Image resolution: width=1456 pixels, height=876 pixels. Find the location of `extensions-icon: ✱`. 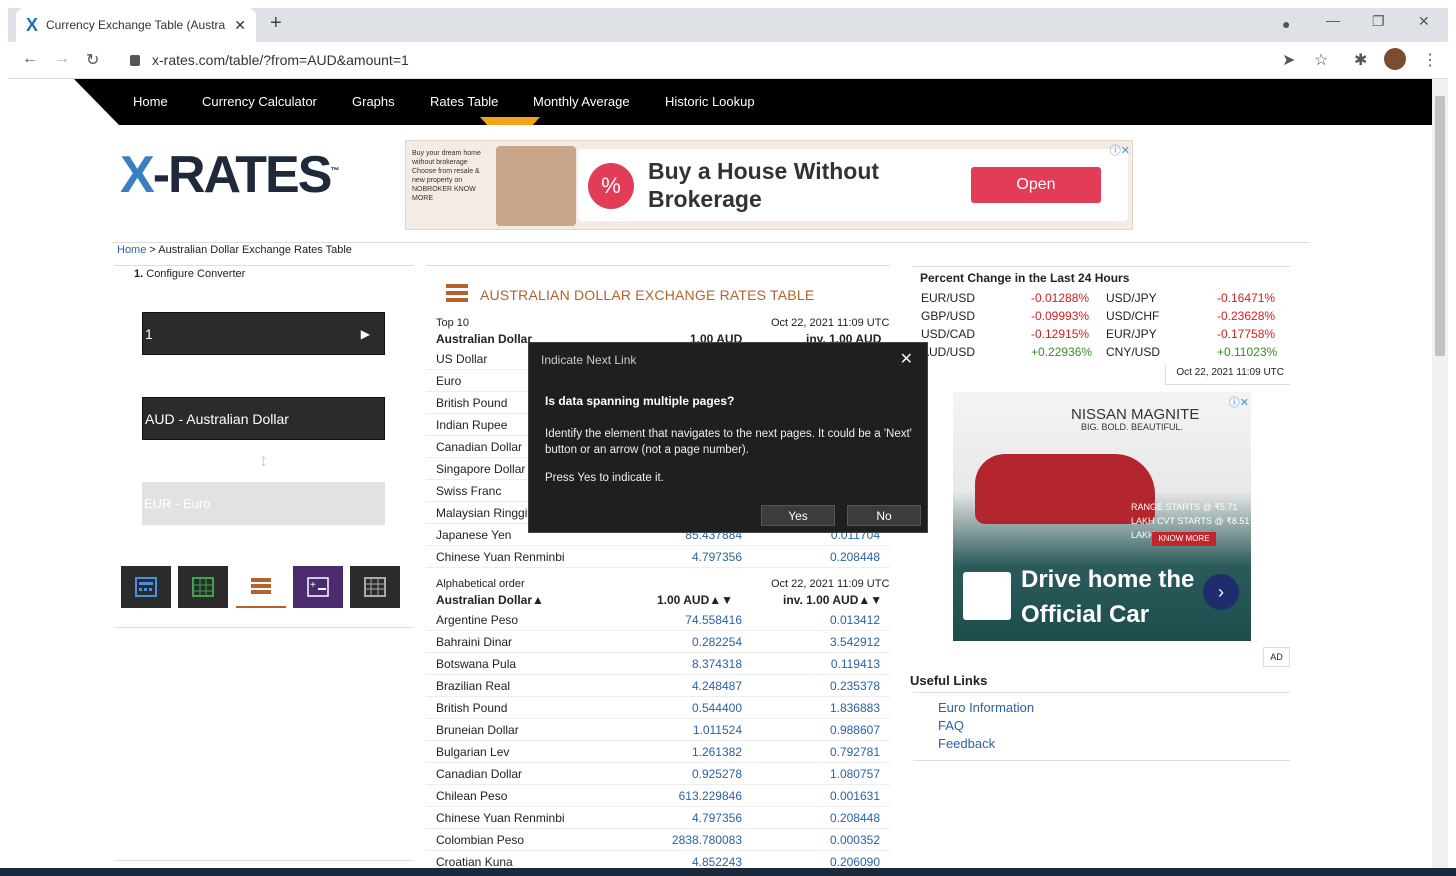

extensions-icon: ✱ is located at coordinates (1360, 60).